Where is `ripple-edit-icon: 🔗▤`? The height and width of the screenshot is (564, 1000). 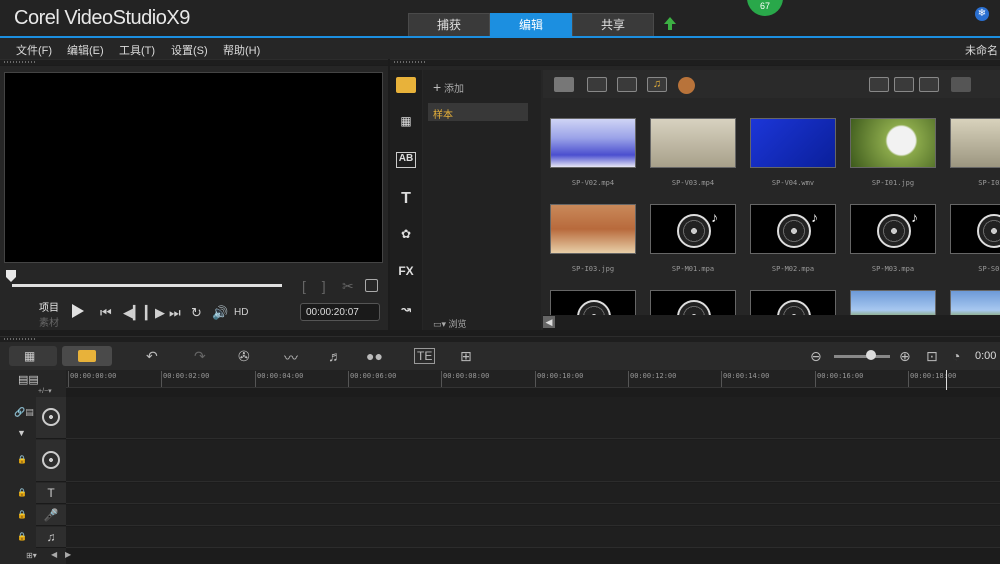
ripple-edit-icon: 🔗▤ is located at coordinates (24, 412).